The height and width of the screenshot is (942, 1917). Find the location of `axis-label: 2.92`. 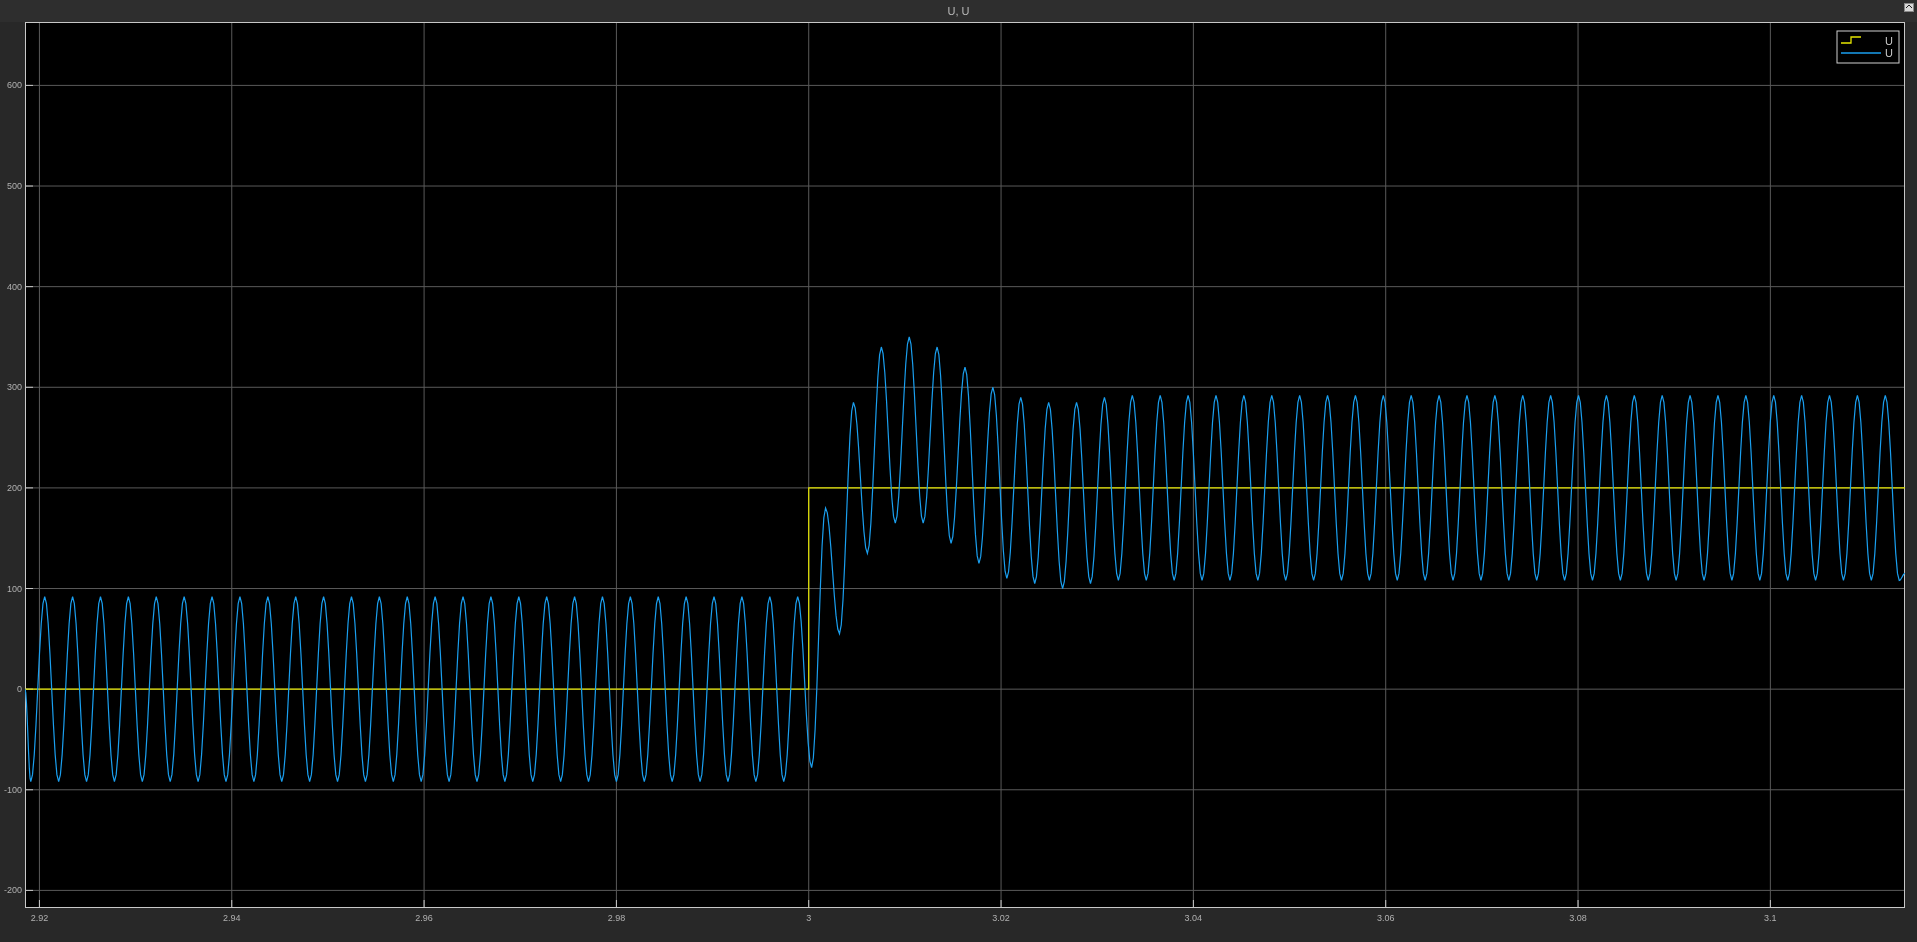

axis-label: 2.92 is located at coordinates (39, 918).